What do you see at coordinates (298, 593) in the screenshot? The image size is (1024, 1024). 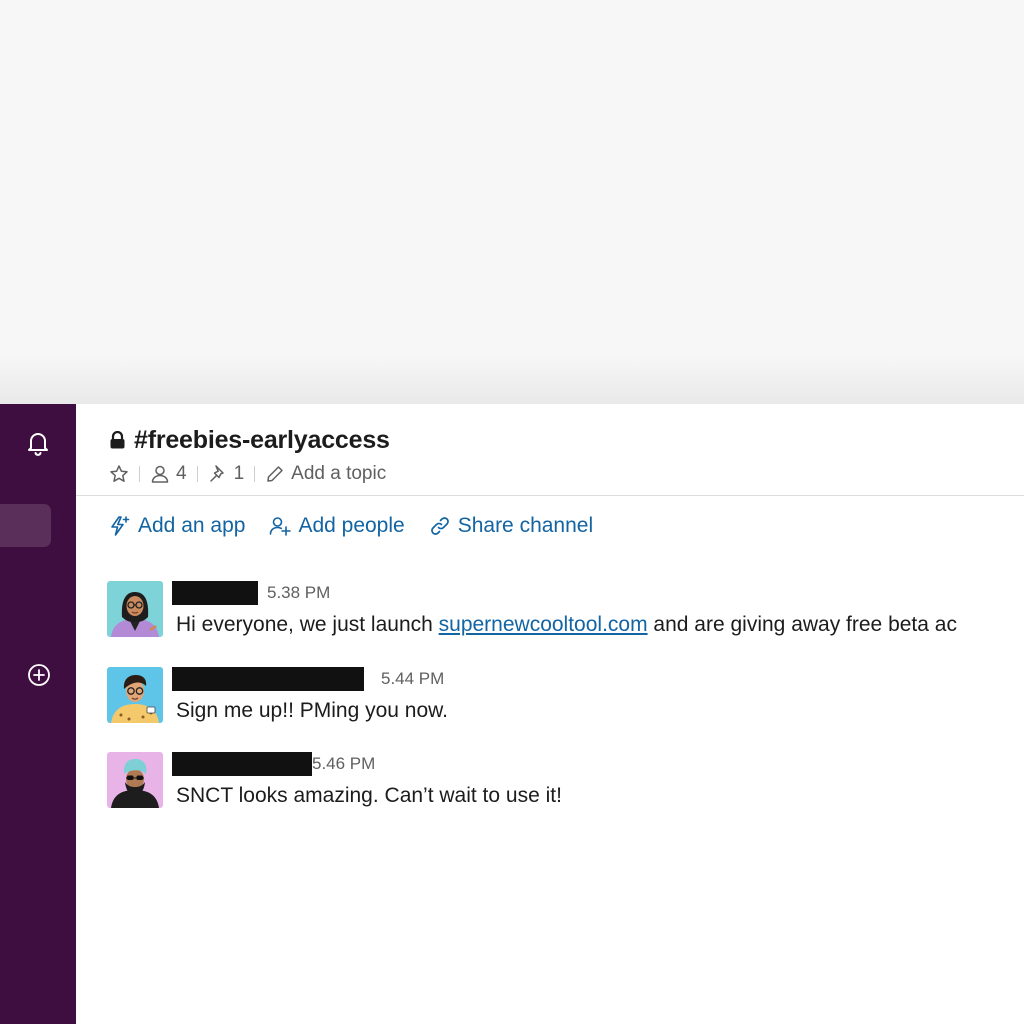 I see `message-timestamp: 5.38 PM` at bounding box center [298, 593].